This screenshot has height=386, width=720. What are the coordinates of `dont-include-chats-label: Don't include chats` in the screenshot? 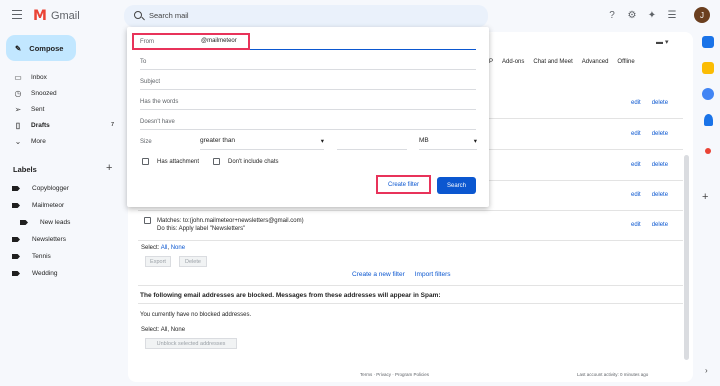 It's located at (253, 161).